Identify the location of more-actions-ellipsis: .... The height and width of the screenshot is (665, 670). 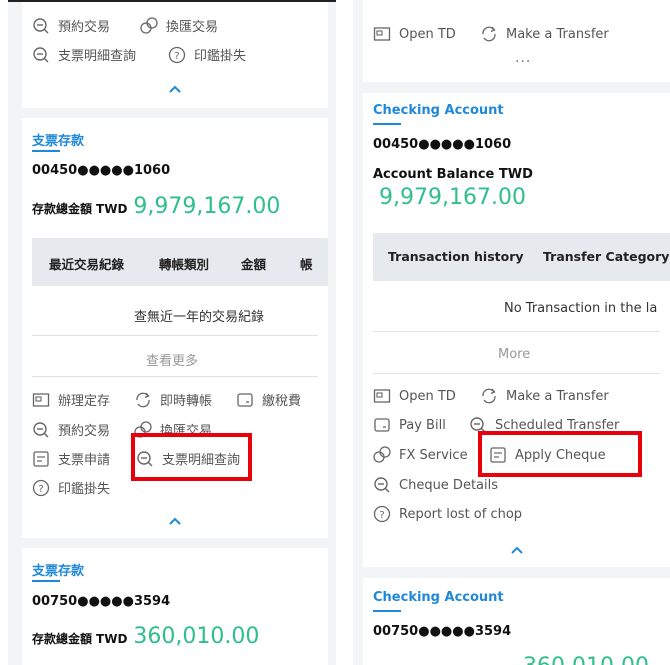
(523, 58).